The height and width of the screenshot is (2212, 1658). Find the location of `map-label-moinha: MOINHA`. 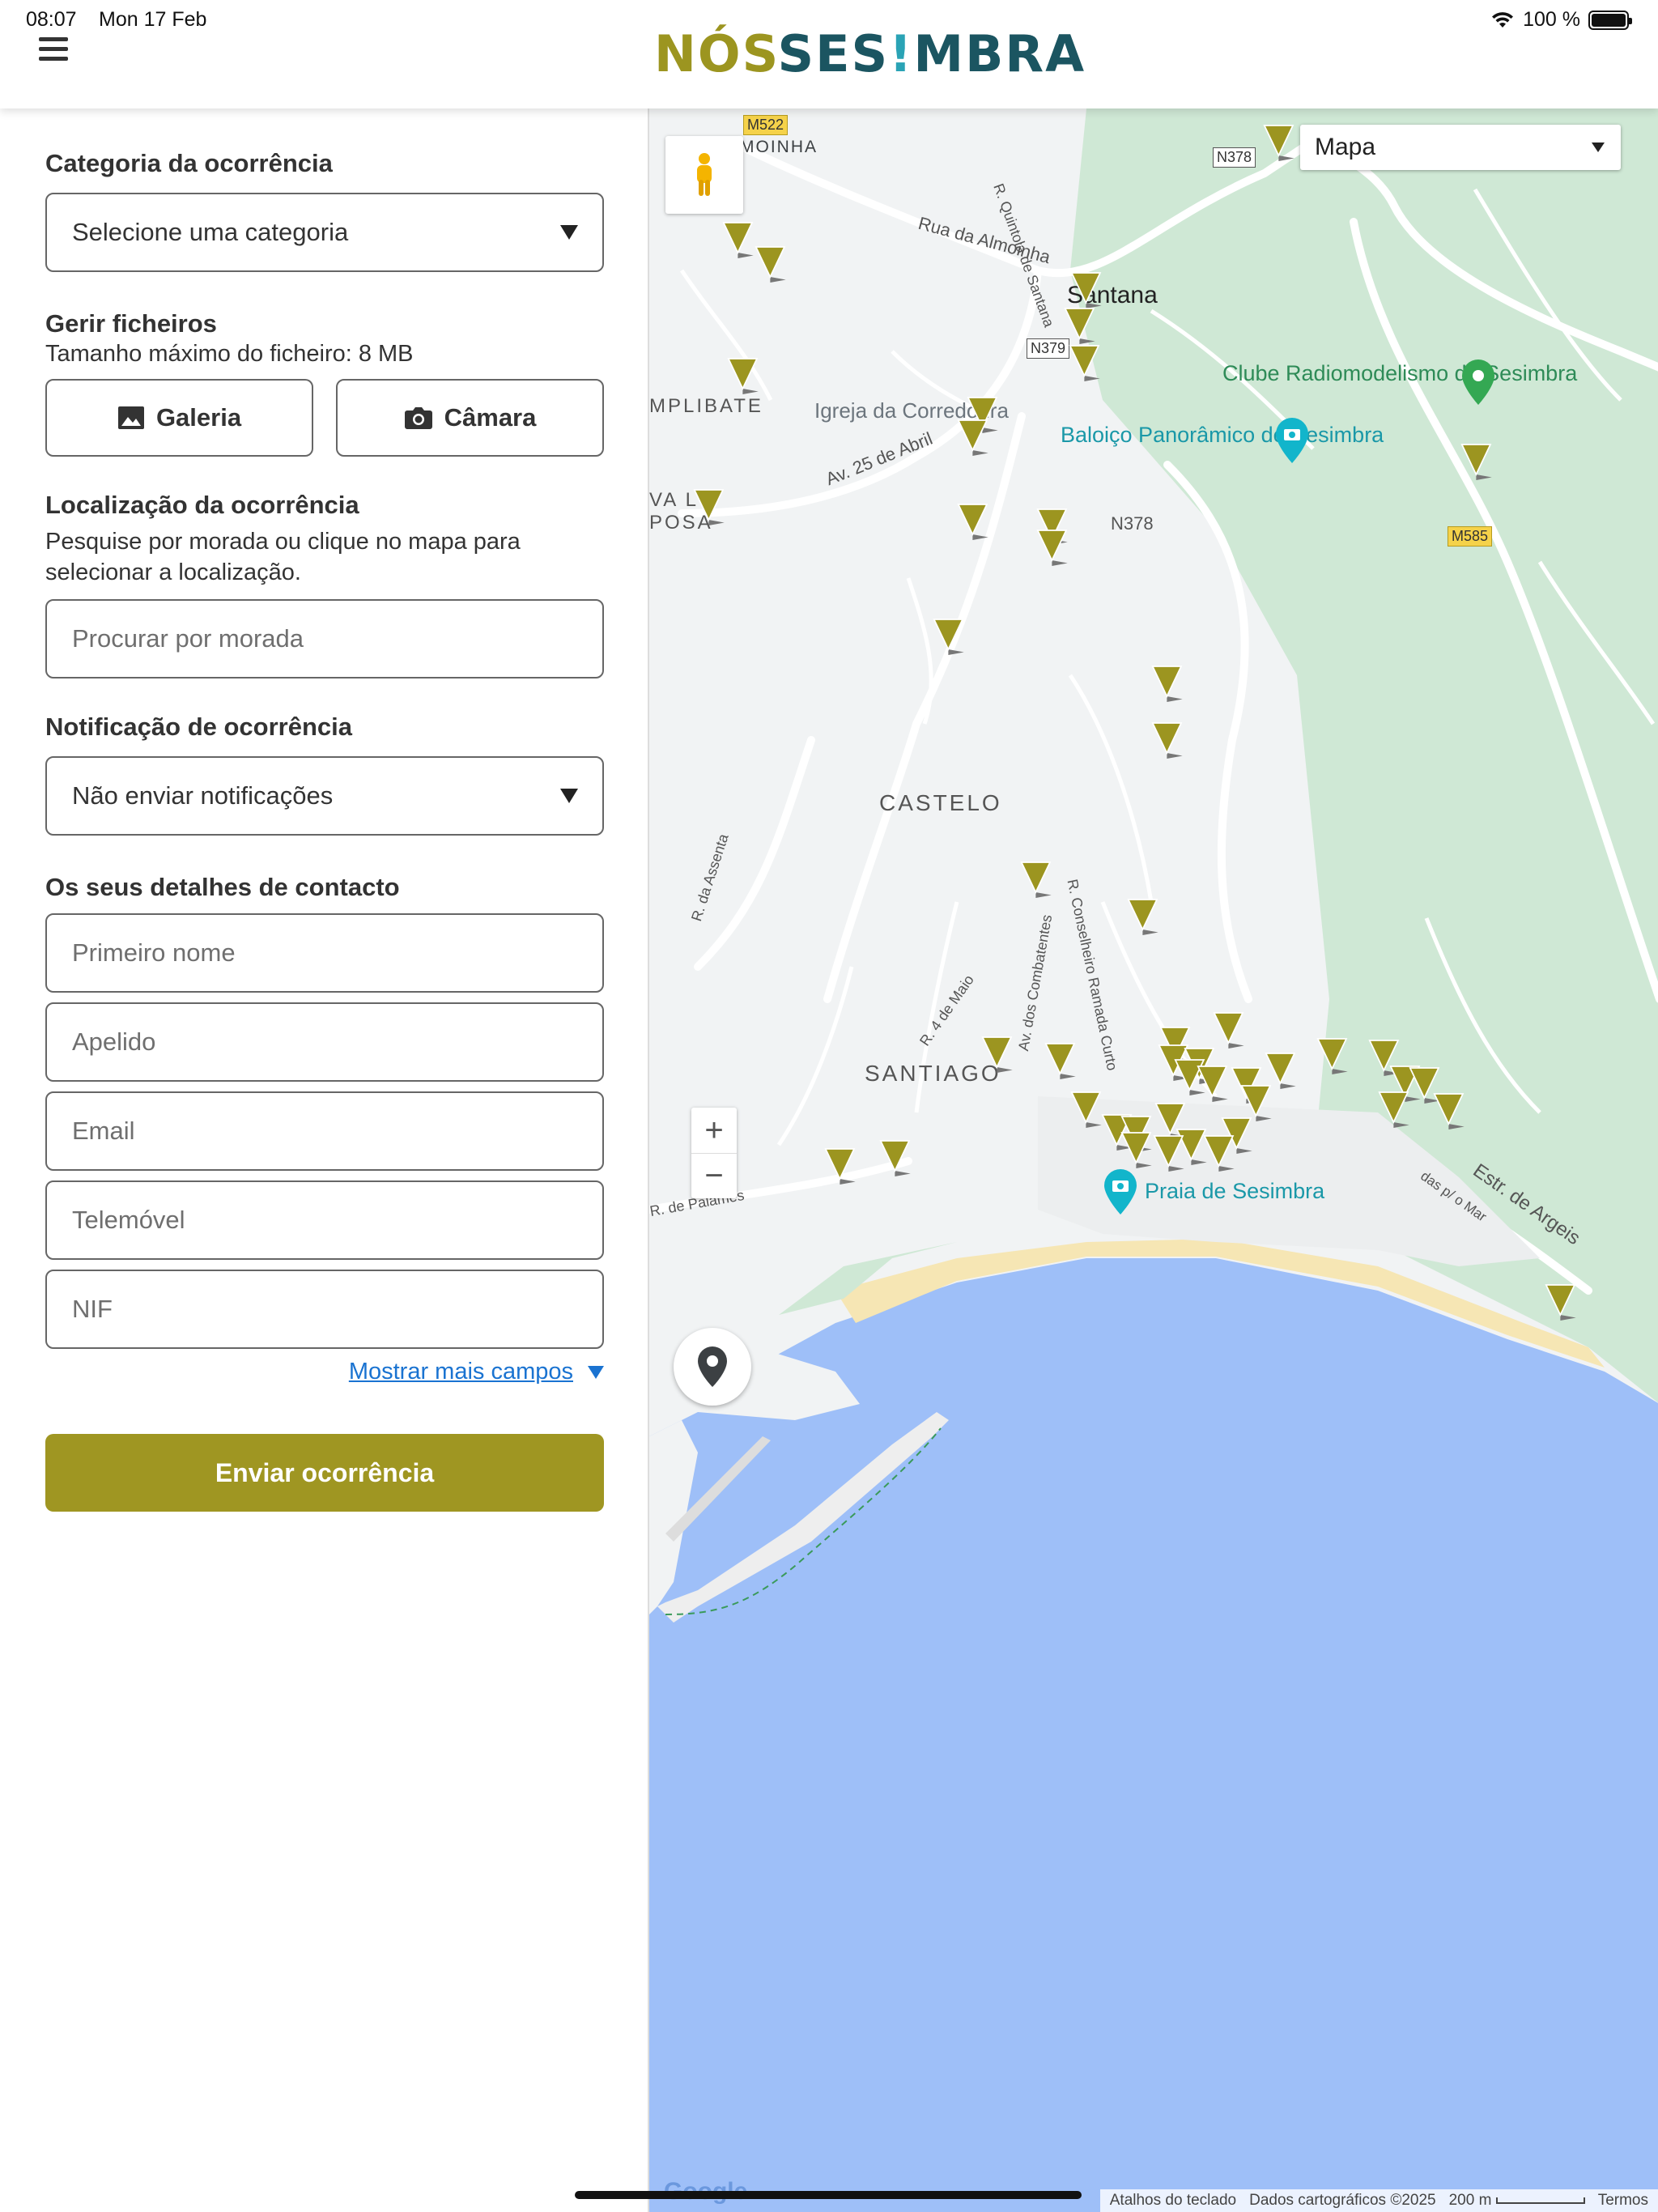

map-label-moinha: MOINHA is located at coordinates (779, 147).